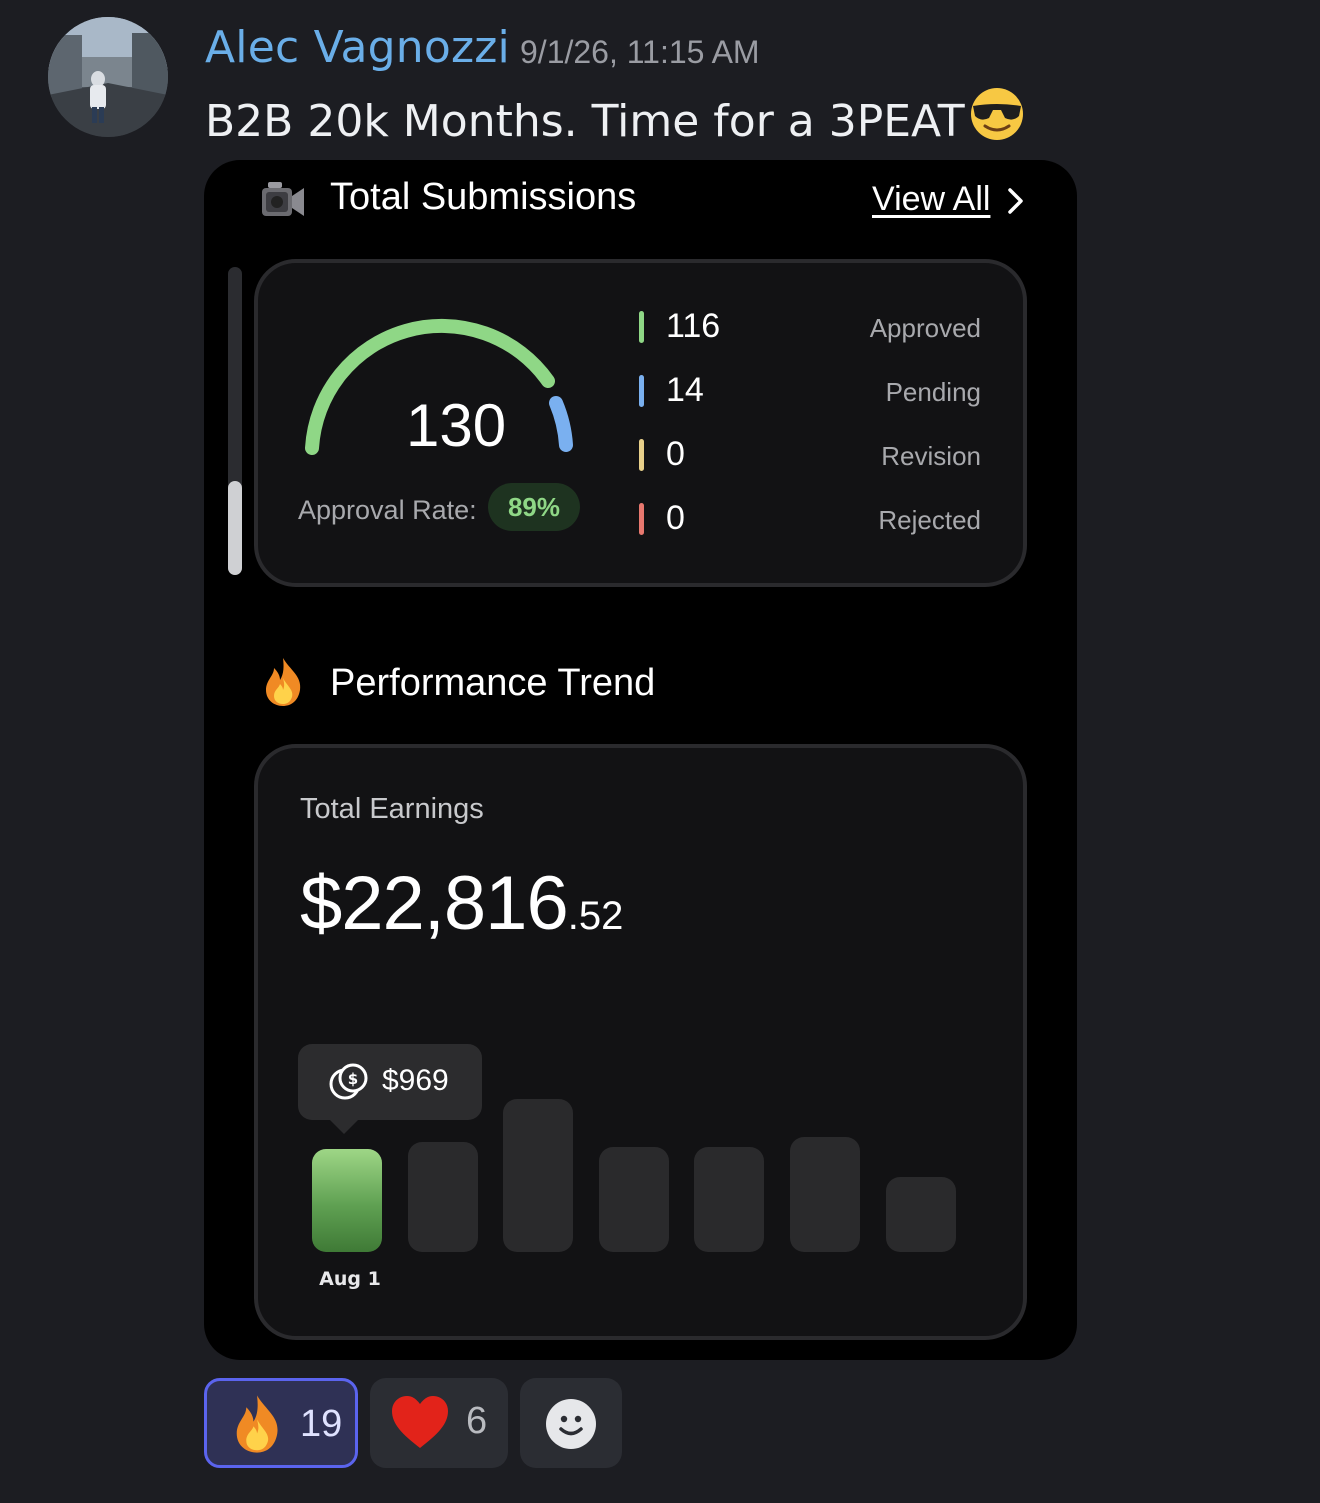  What do you see at coordinates (641, 519) in the screenshot?
I see `rejected-indicator` at bounding box center [641, 519].